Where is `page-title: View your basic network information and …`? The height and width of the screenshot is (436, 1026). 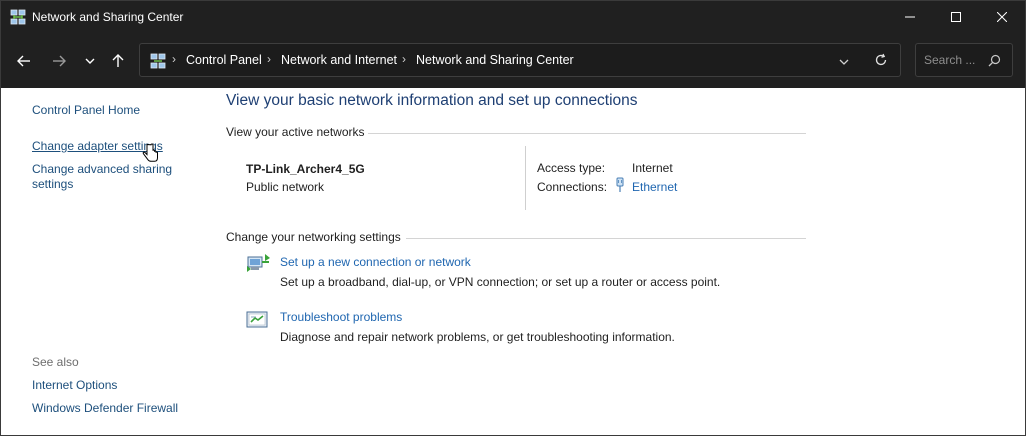 page-title: View your basic network information and … is located at coordinates (432, 100).